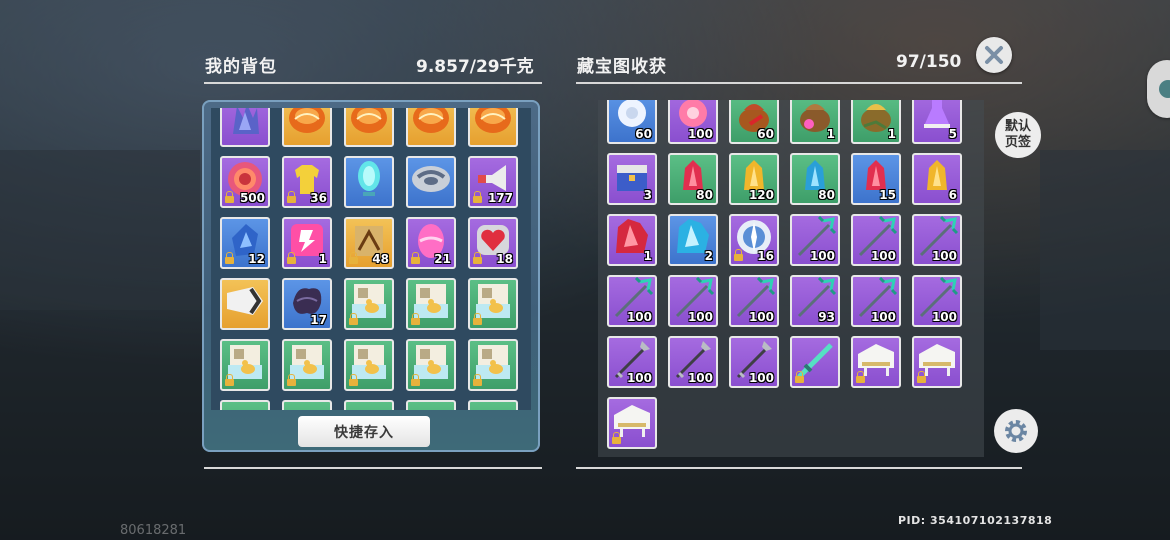  Describe the element at coordinates (364, 431) in the screenshot. I see `quick-store-button: 快捷存入` at that location.